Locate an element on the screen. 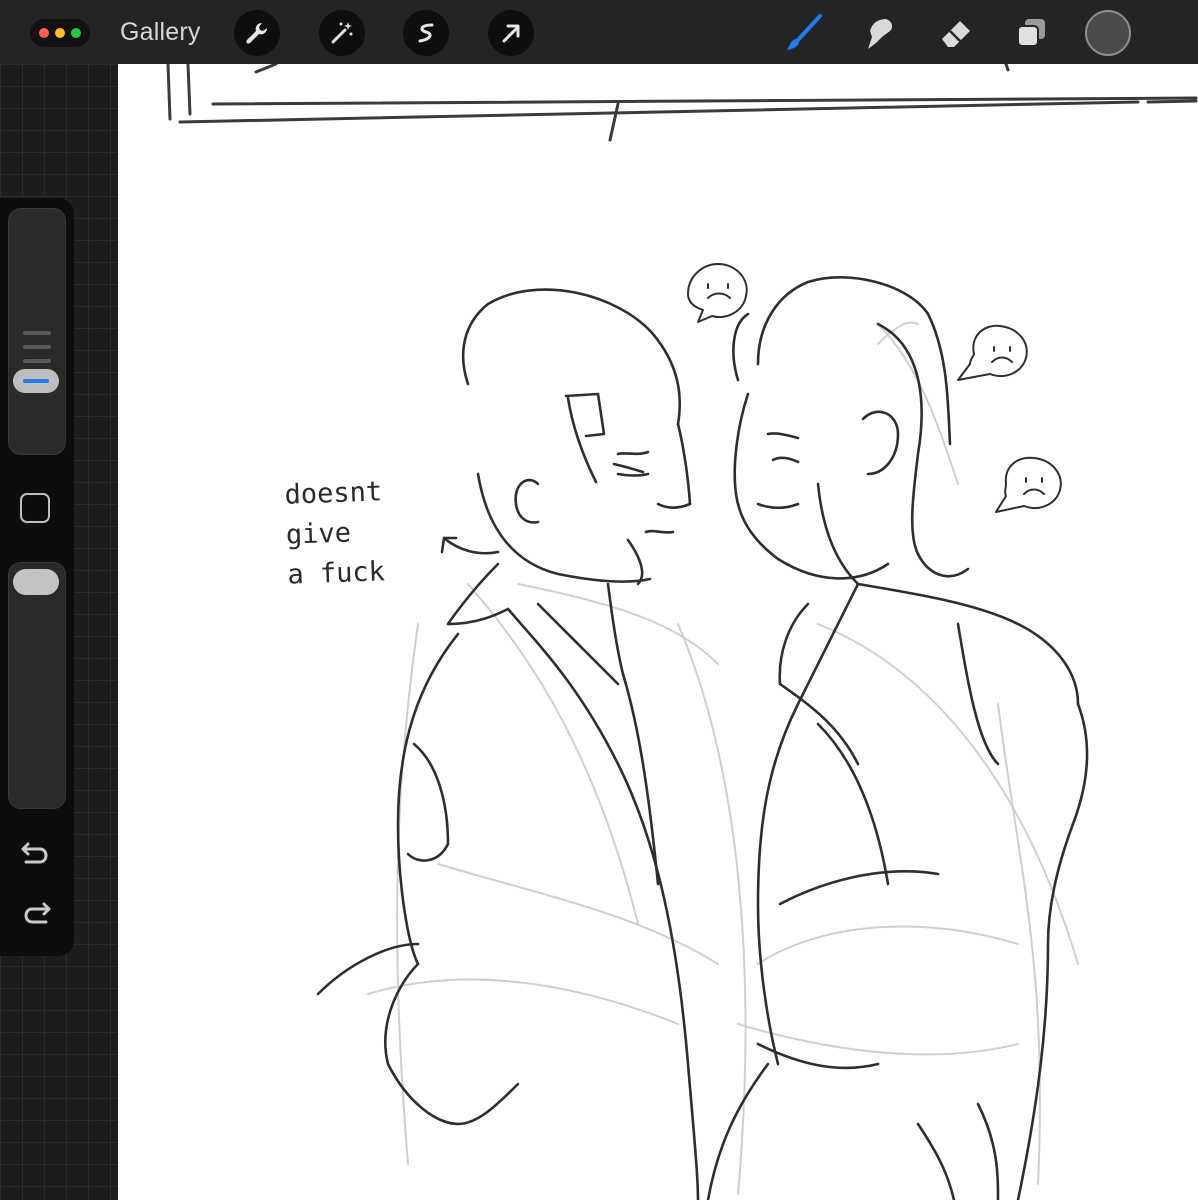  red-dot is located at coordinates (44, 33).